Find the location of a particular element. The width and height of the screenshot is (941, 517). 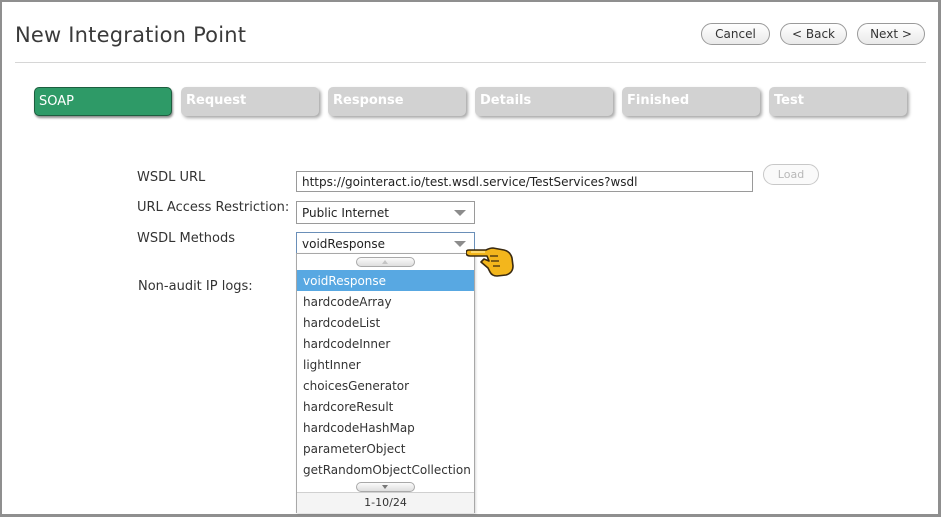

cancel-button: Cancel is located at coordinates (735, 34).